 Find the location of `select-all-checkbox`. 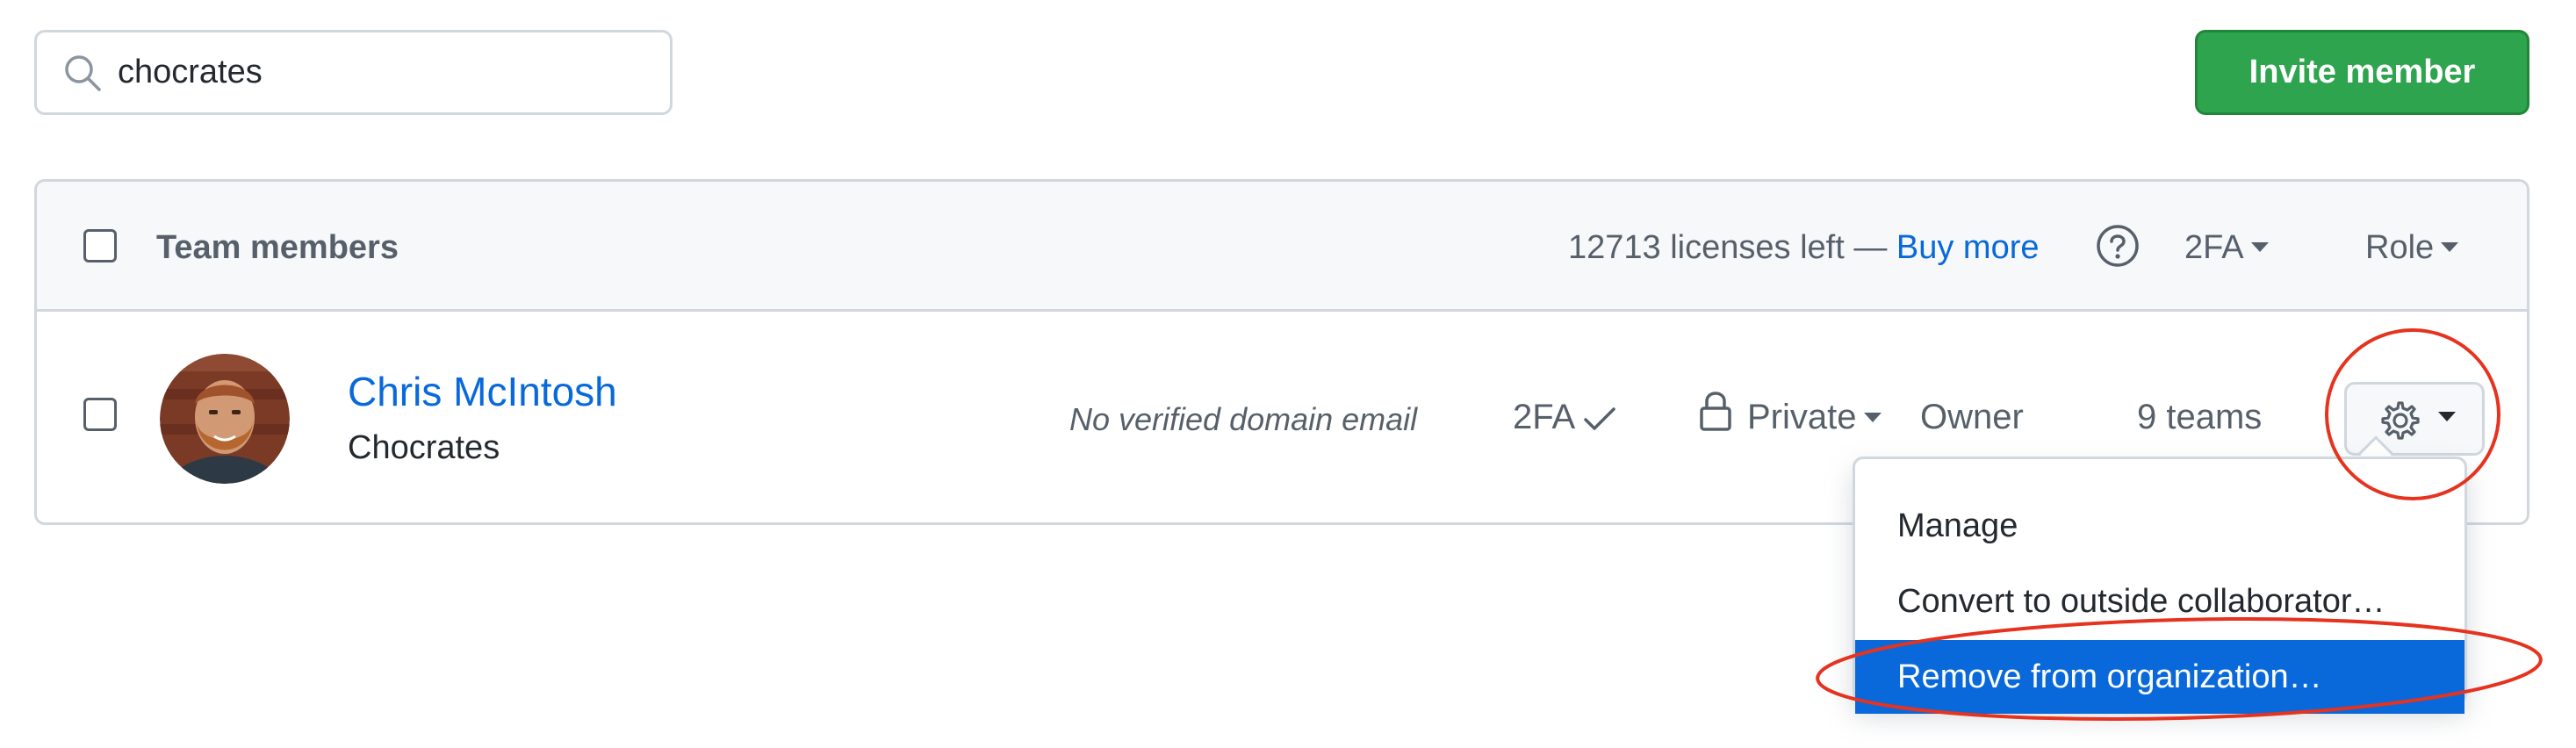

select-all-checkbox is located at coordinates (100, 246).